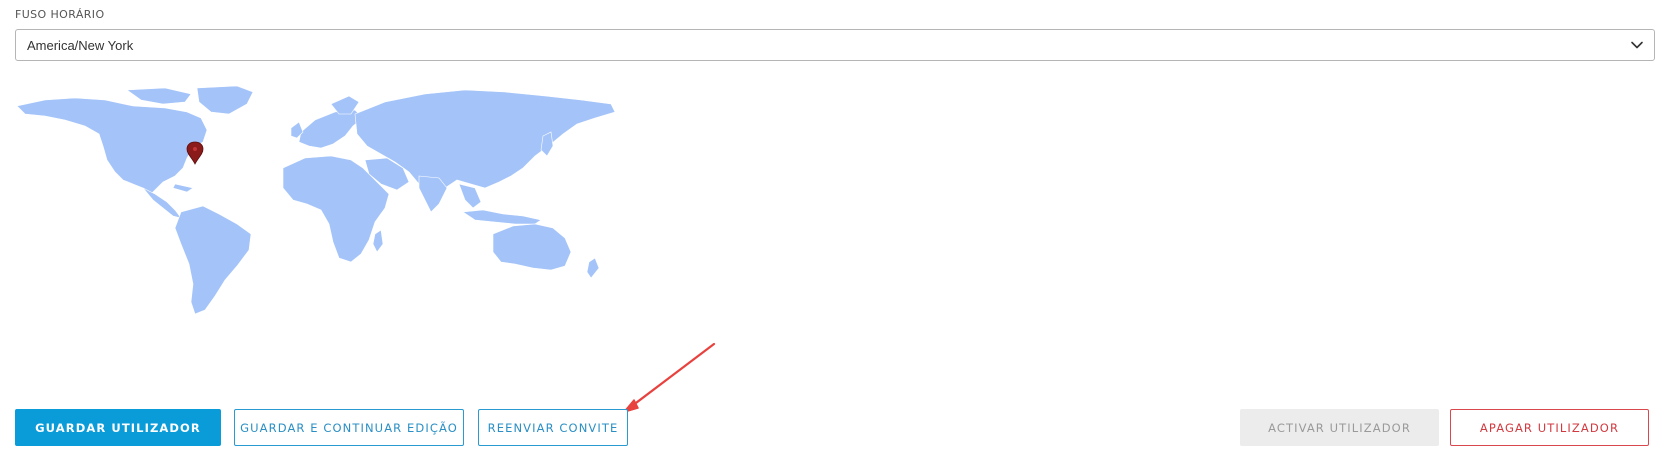 This screenshot has height=468, width=1670. I want to click on timezone-selected-value: America/New York, so click(80, 45).